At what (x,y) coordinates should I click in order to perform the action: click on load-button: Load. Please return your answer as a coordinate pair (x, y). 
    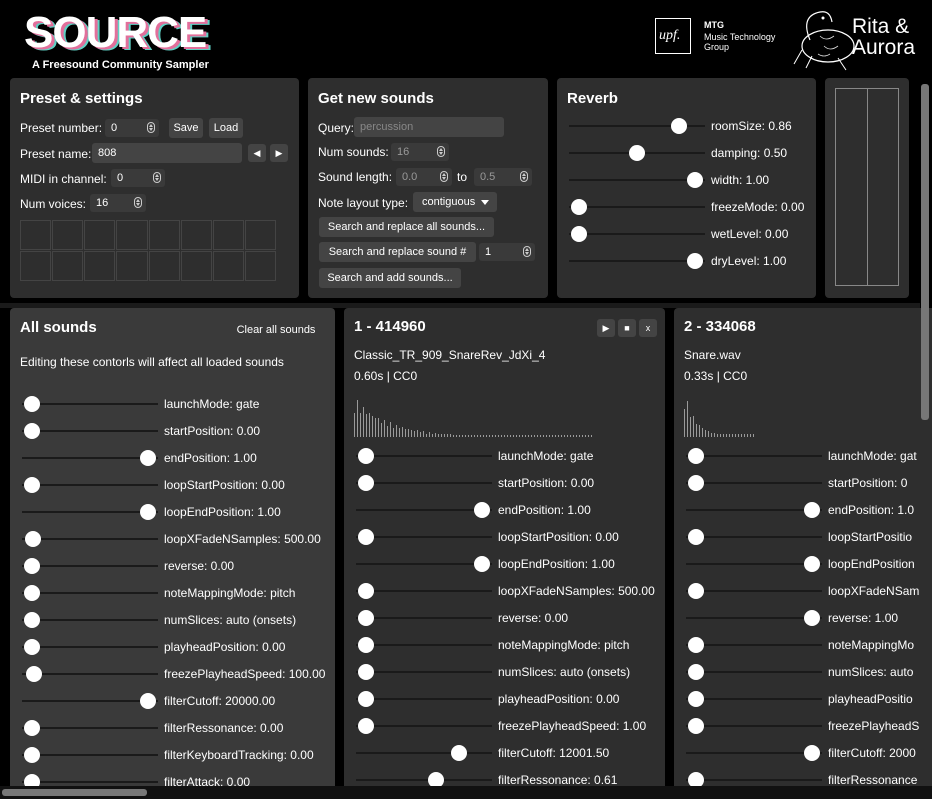
    Looking at the image, I should click on (226, 128).